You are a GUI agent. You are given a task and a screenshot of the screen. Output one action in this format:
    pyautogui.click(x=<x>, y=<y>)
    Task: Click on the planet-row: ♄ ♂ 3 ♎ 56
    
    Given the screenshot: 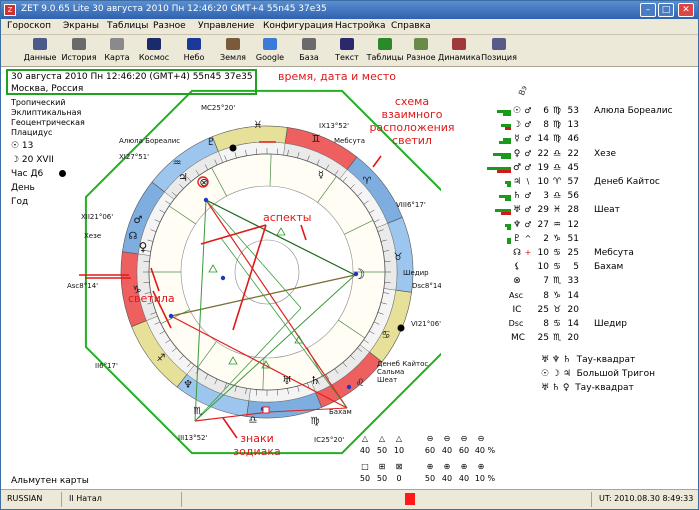 What is the action you would take?
    pyautogui.click(x=588, y=197)
    